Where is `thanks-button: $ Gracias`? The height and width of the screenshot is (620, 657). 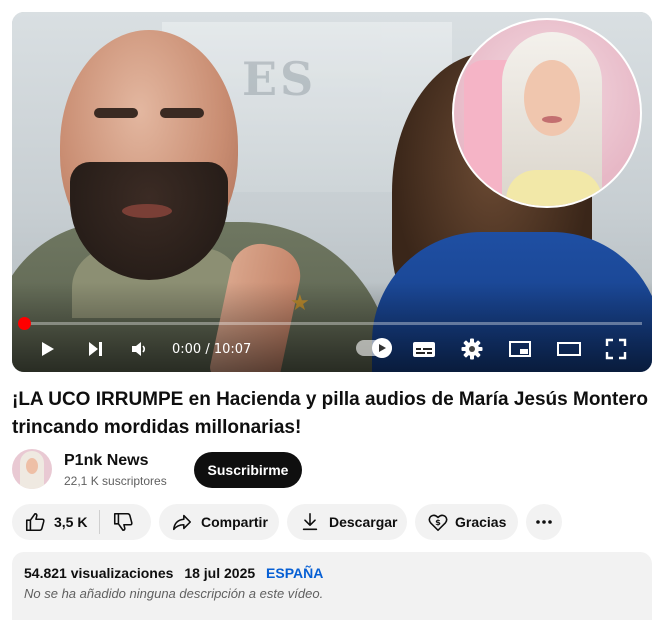 thanks-button: $ Gracias is located at coordinates (466, 522).